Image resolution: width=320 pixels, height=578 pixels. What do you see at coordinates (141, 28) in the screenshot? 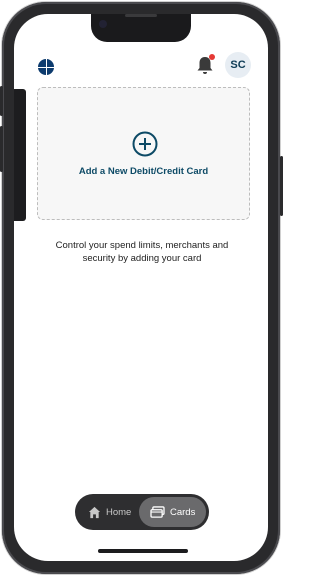
I see `phone-notch` at bounding box center [141, 28].